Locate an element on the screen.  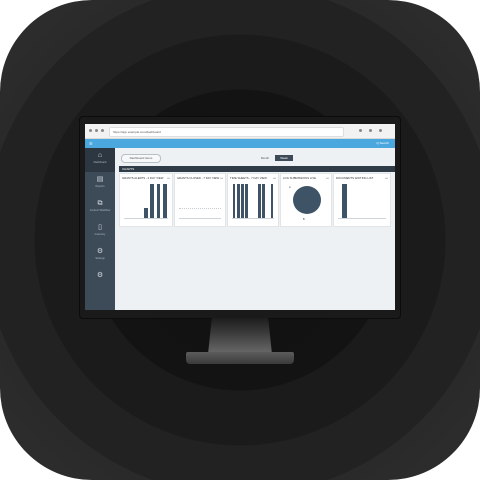
pie-slice-main is located at coordinates (307, 200).